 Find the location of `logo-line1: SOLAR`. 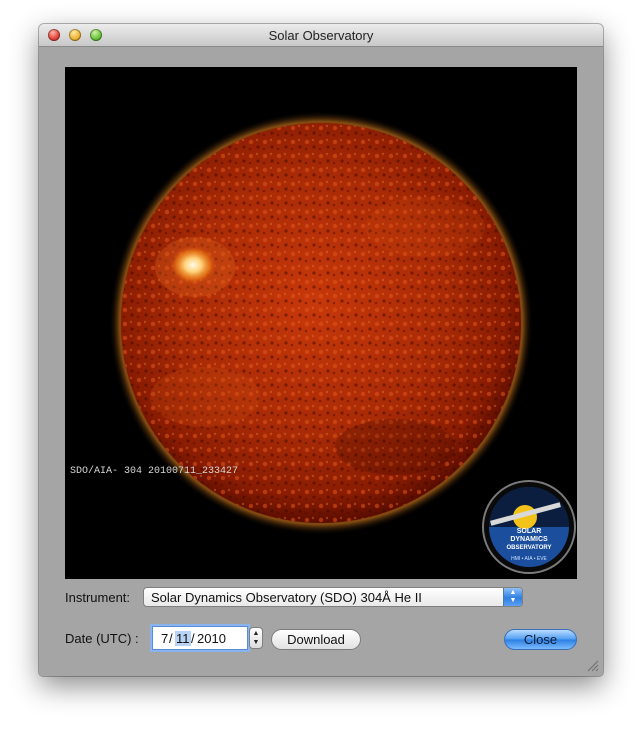

logo-line1: SOLAR is located at coordinates (529, 531).